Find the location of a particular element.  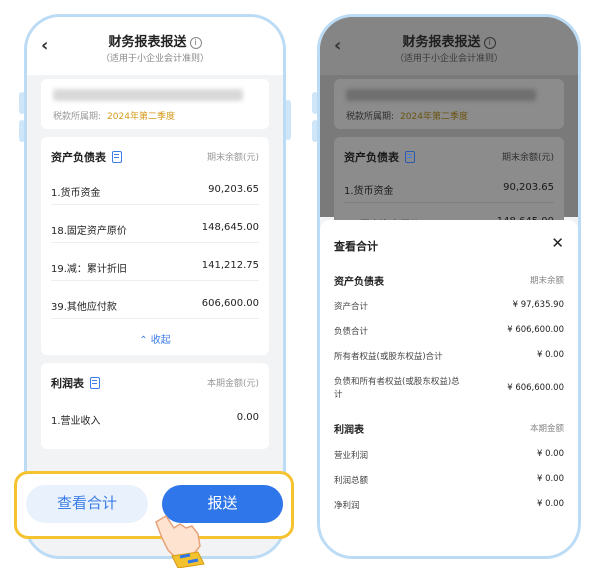

income-statement-column: 本期金额(元) is located at coordinates (232, 384).